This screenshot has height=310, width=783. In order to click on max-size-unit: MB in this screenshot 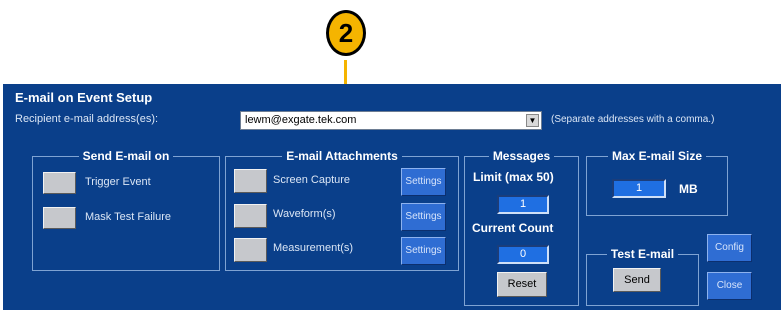, I will do `click(688, 189)`.